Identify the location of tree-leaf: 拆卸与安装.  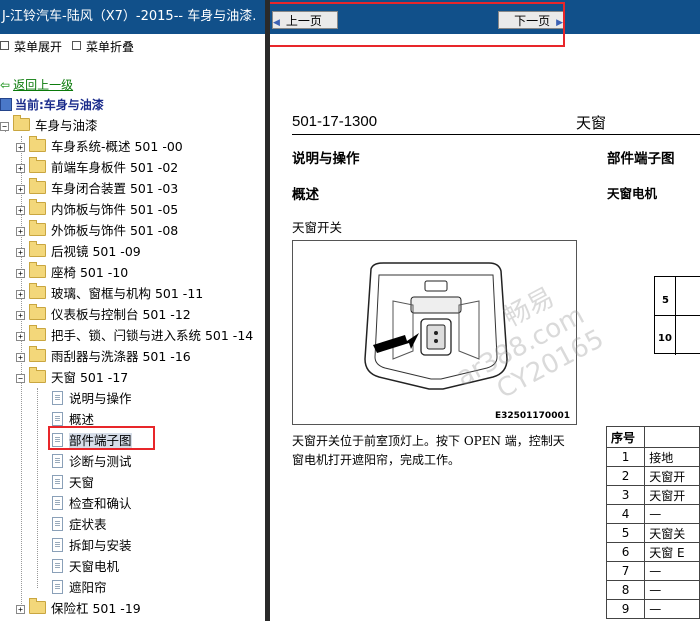
(92, 545).